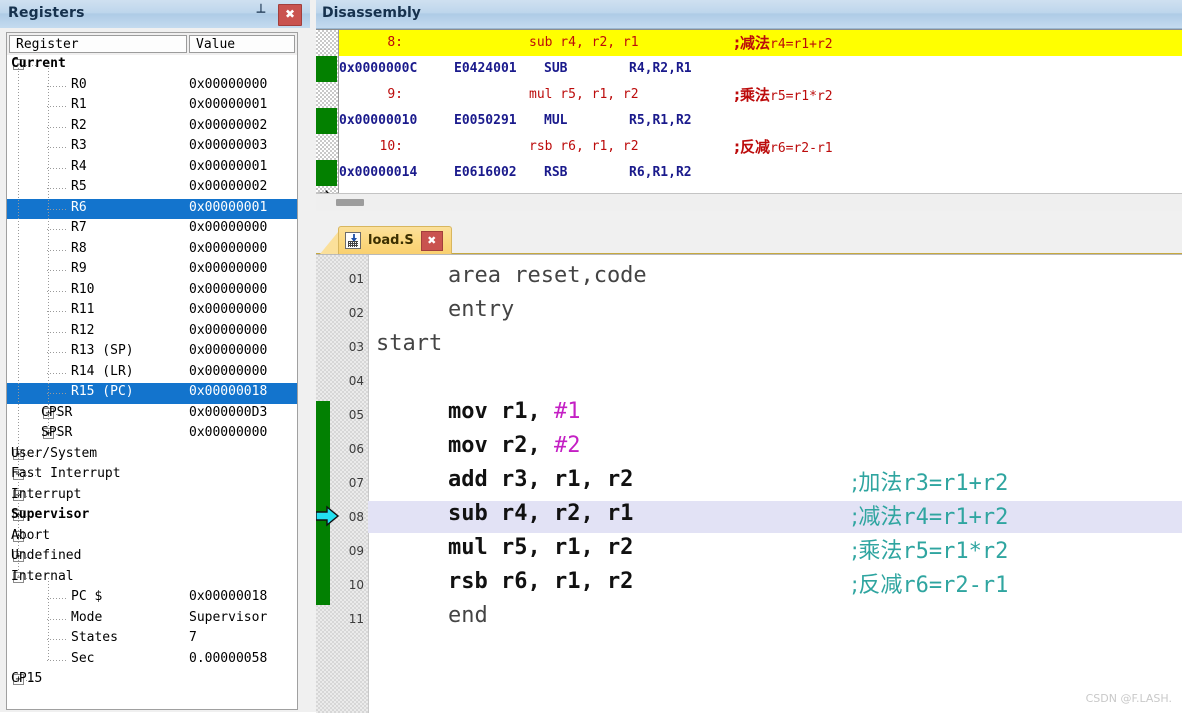  What do you see at coordinates (152, 373) in the screenshot?
I see `table-row: R14 (LR) 0x00000000` at bounding box center [152, 373].